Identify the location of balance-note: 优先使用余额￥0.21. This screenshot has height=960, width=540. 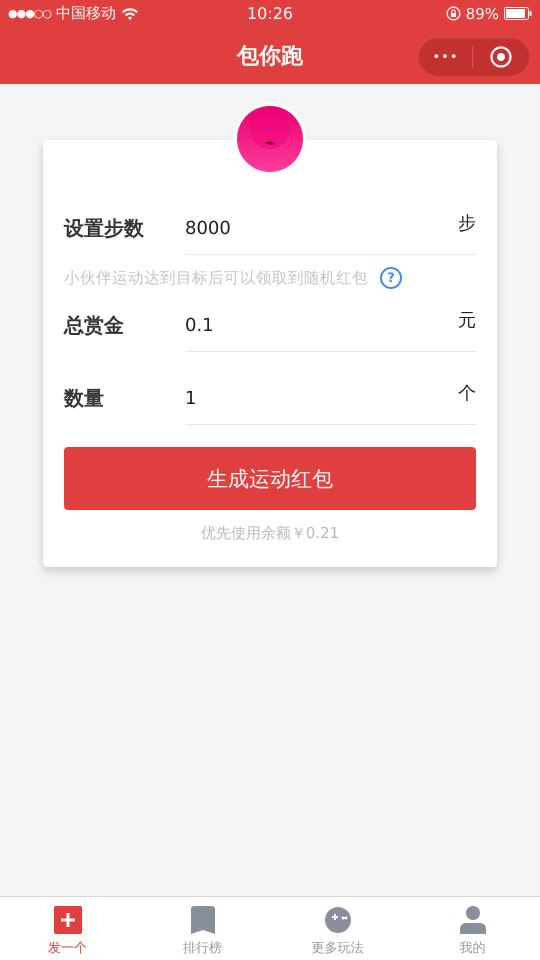
(270, 533).